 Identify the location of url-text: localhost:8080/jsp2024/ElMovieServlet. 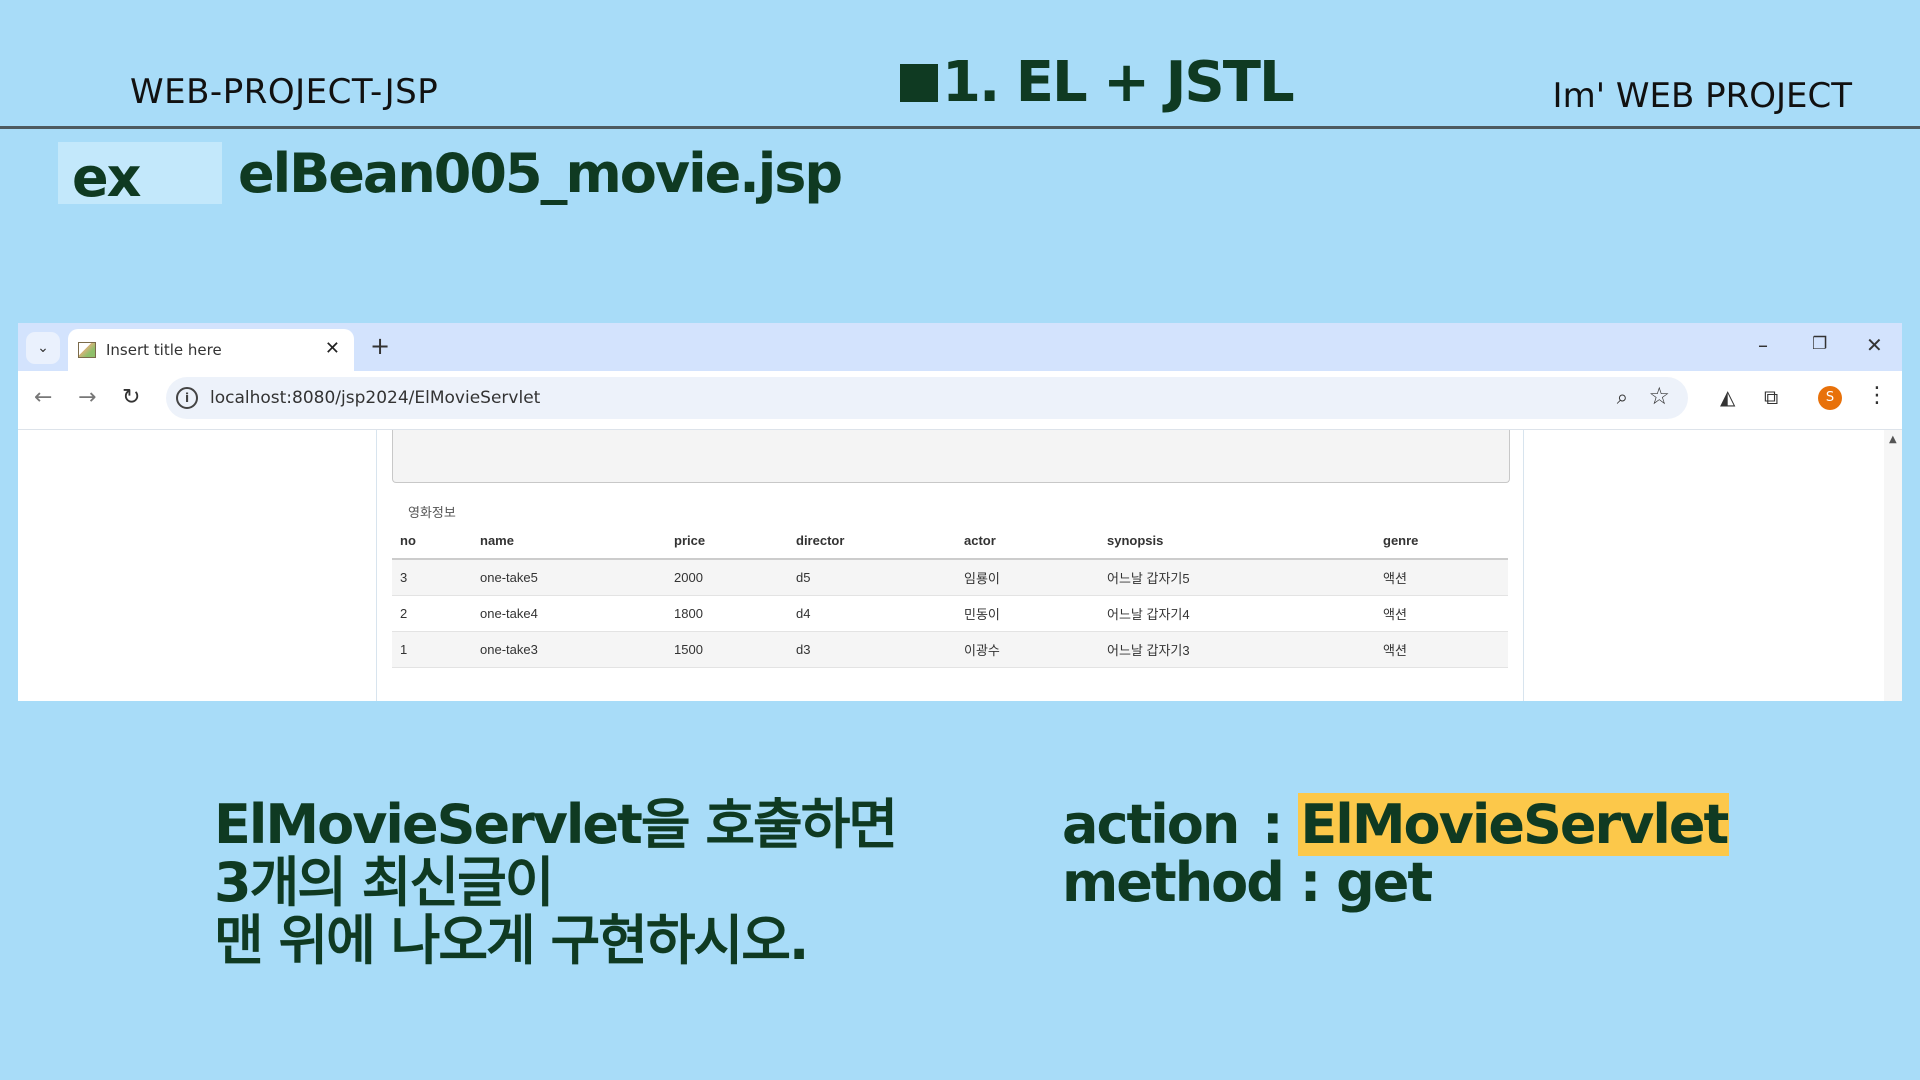
(375, 398).